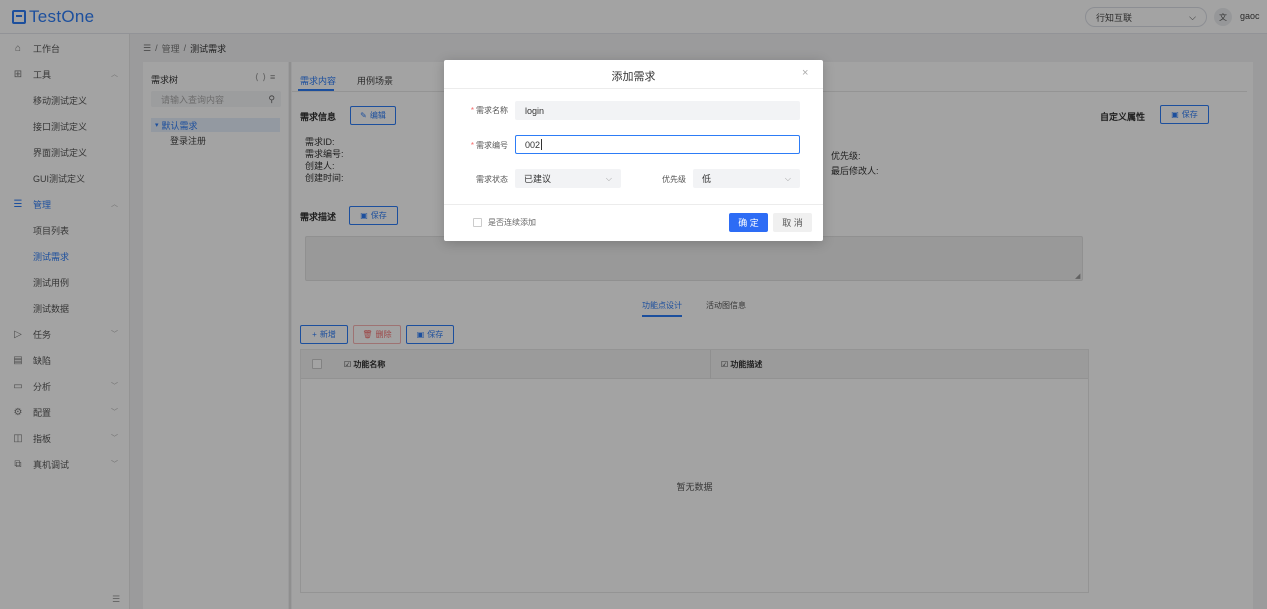 Image resolution: width=1267 pixels, height=609 pixels. Describe the element at coordinates (535, 110) in the screenshot. I see `name-input-value: login` at that location.